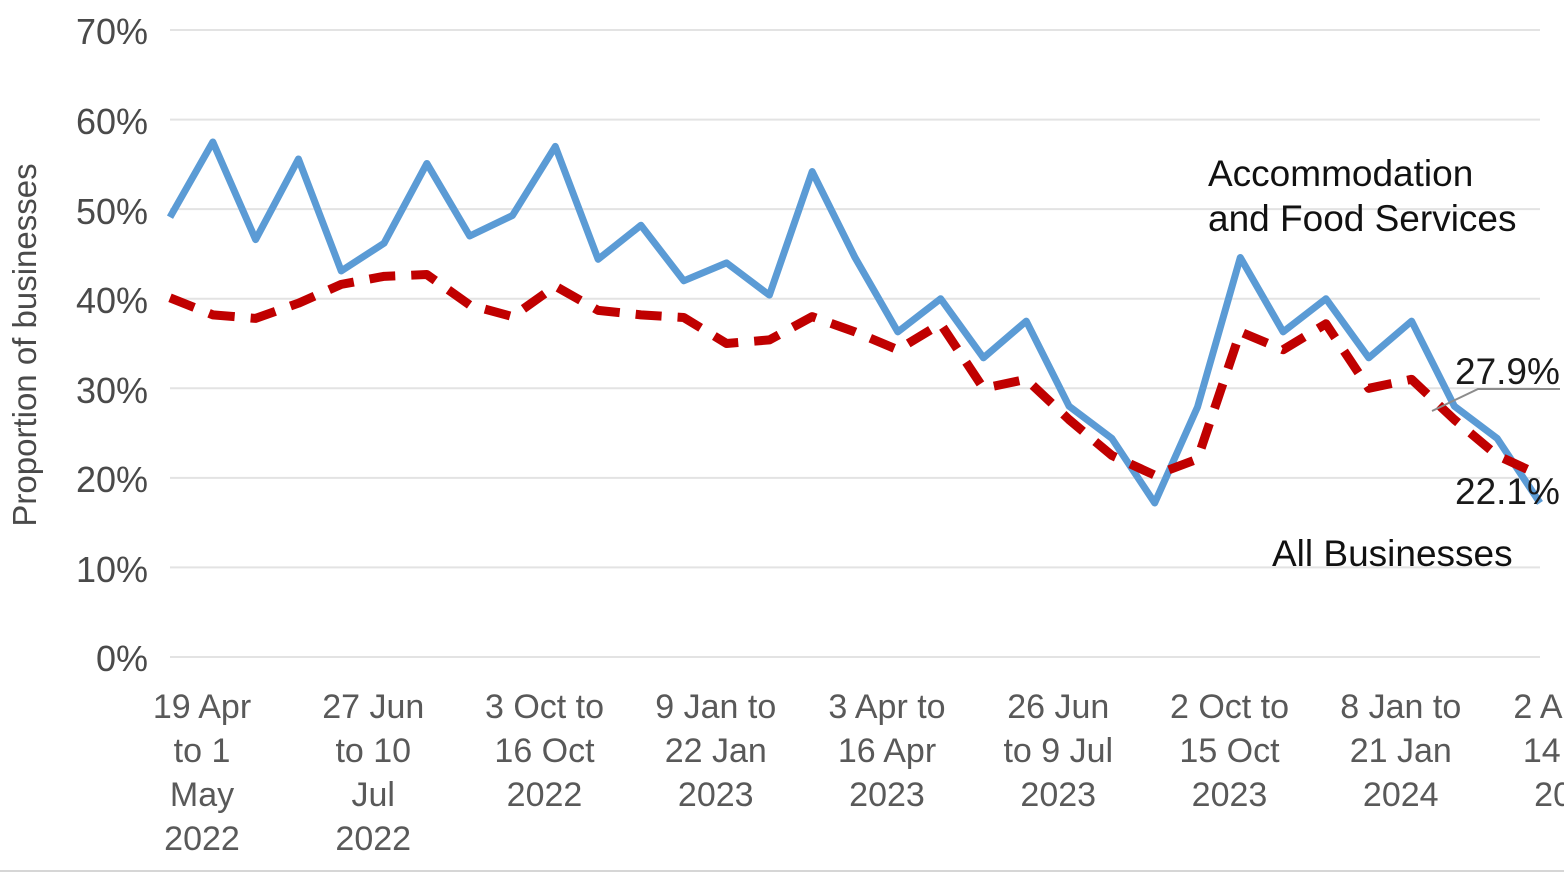 Image resolution: width=1564 pixels, height=872 pixels. What do you see at coordinates (545, 795) in the screenshot?
I see `x-tick-label-2: 2022` at bounding box center [545, 795].